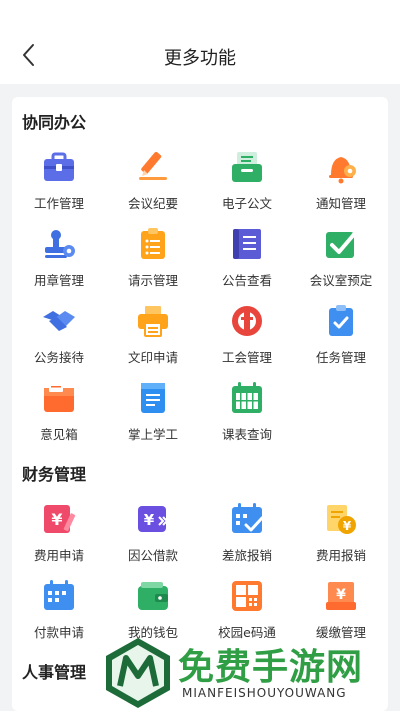 The image size is (400, 711). What do you see at coordinates (246, 357) in the screenshot?
I see `function-item-label: 工会管理` at bounding box center [246, 357].